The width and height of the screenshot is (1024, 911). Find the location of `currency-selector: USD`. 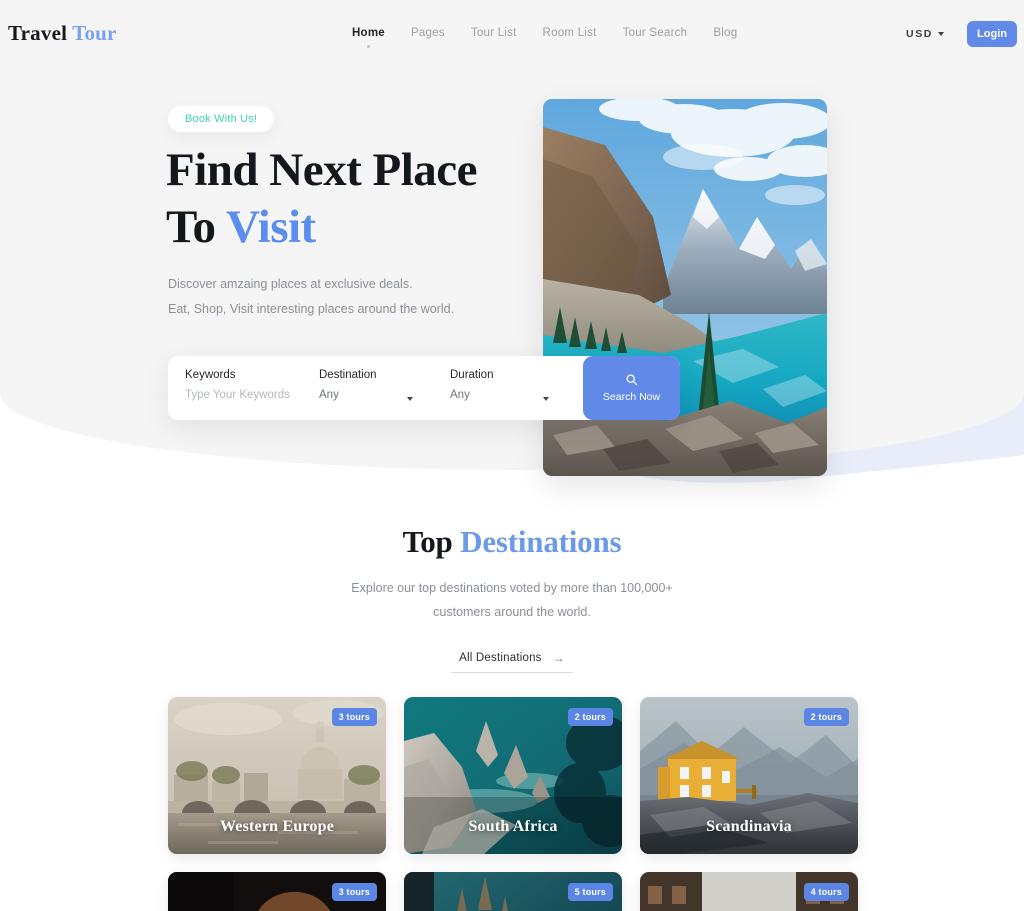

currency-selector: USD is located at coordinates (925, 34).